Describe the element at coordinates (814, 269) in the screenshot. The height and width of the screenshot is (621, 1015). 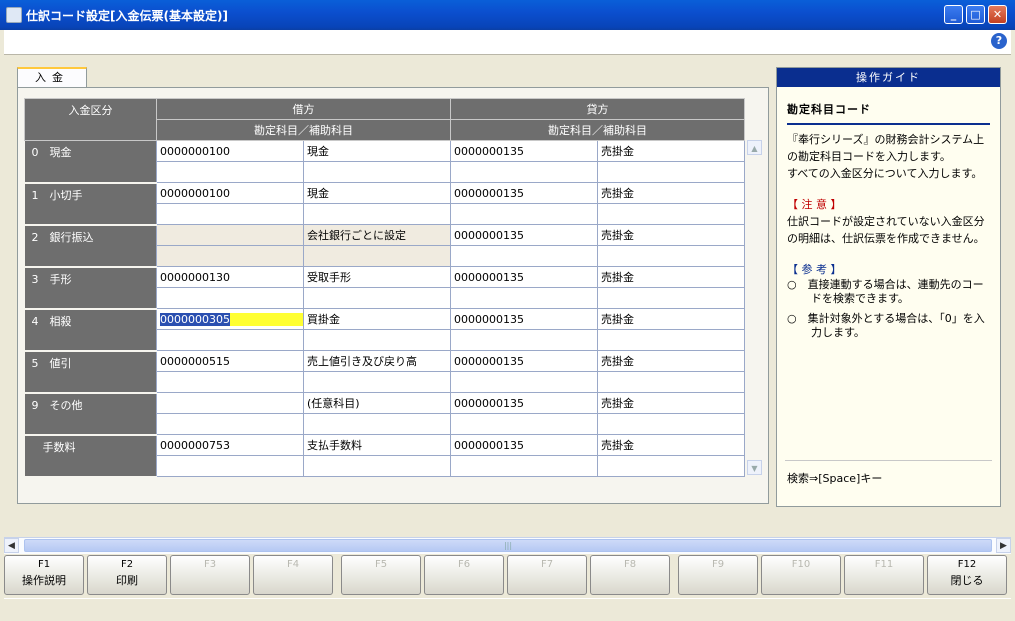
I see `guide-ref-title: 【 参 考 】` at that location.